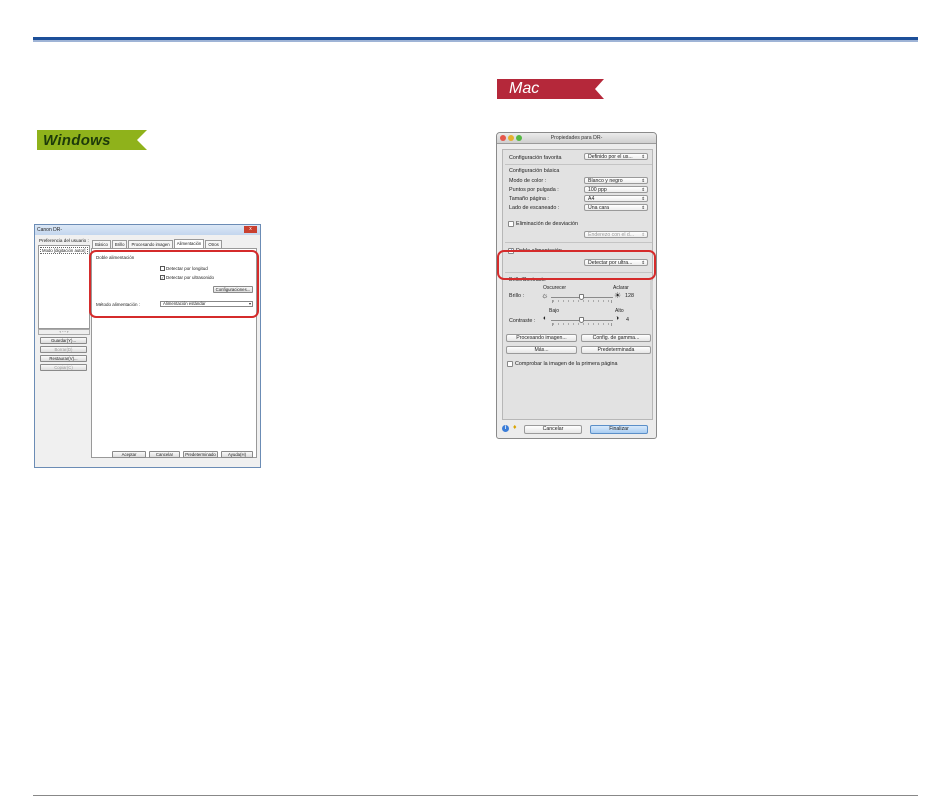  I want to click on close-button-icon, so click(503, 138).